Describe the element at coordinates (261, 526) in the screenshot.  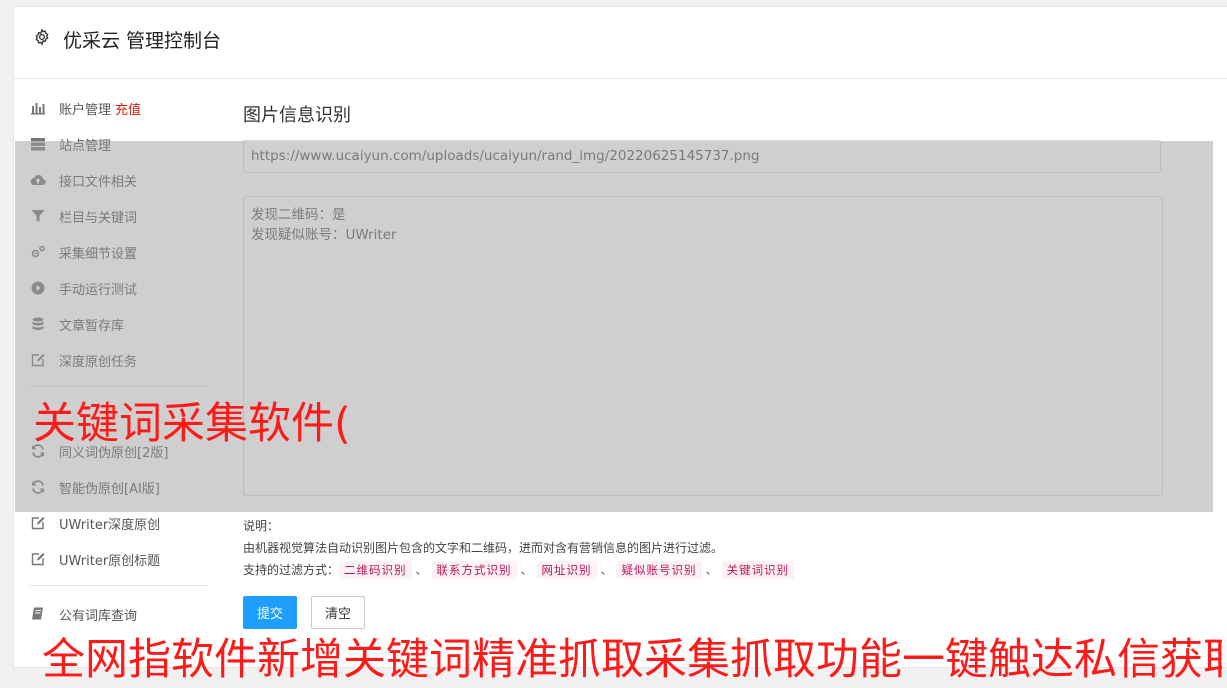
I see `description-label: 说明：` at that location.